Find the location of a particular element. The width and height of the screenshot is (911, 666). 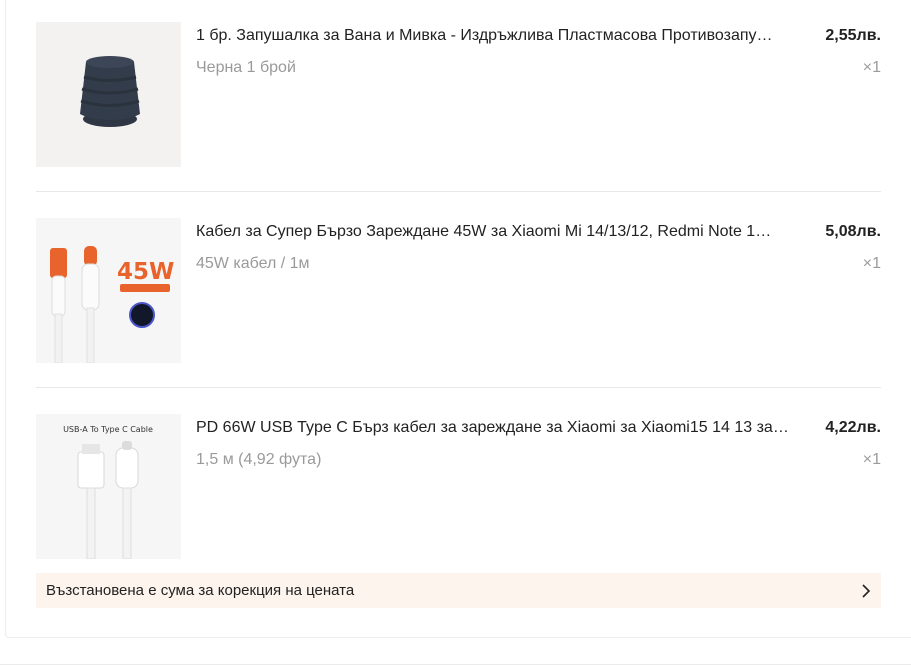

product-image: USB-A To Type C Cable is located at coordinates (108, 486).